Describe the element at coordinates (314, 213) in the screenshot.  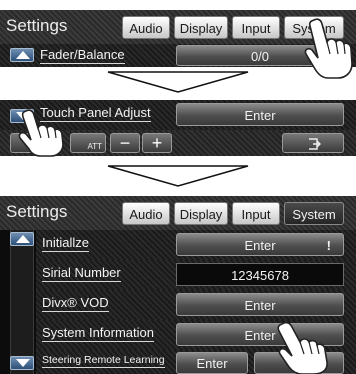
I see `tab-system: System` at that location.